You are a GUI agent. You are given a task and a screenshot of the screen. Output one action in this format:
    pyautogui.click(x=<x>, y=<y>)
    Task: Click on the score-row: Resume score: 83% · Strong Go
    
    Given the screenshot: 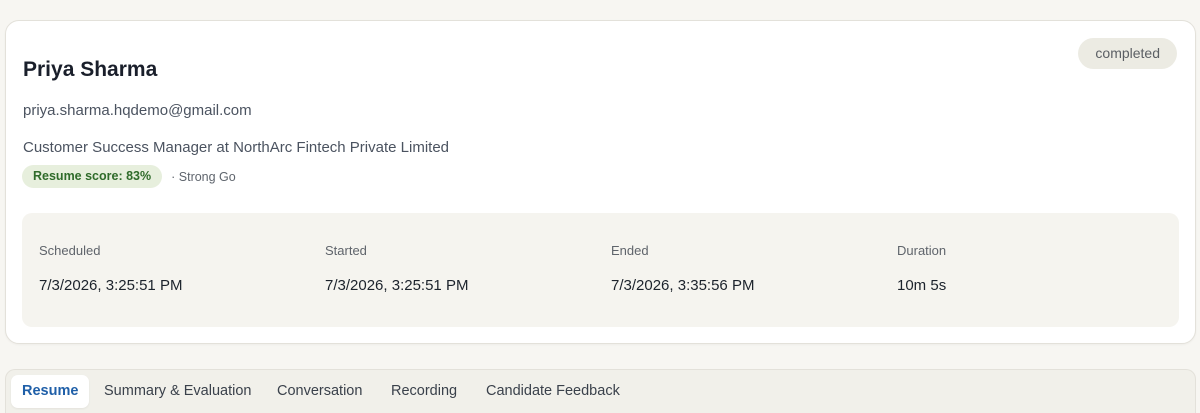 What is the action you would take?
    pyautogui.click(x=129, y=176)
    